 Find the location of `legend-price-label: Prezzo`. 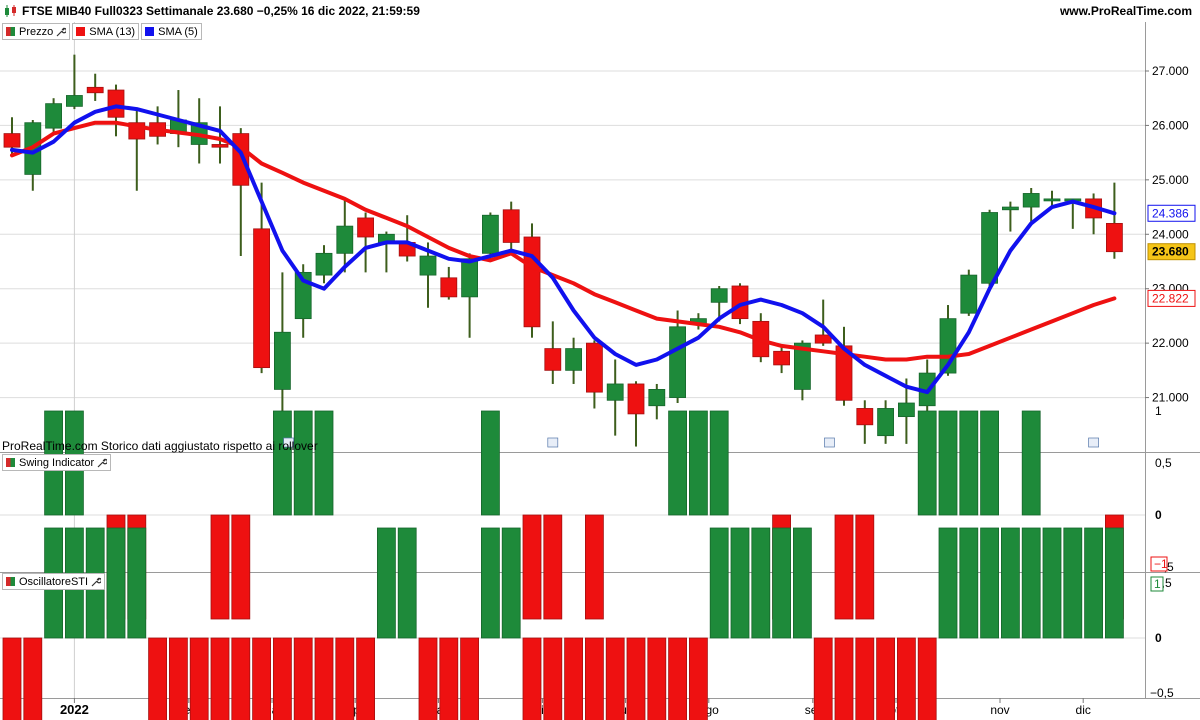

legend-price-label: Prezzo is located at coordinates (36, 31).